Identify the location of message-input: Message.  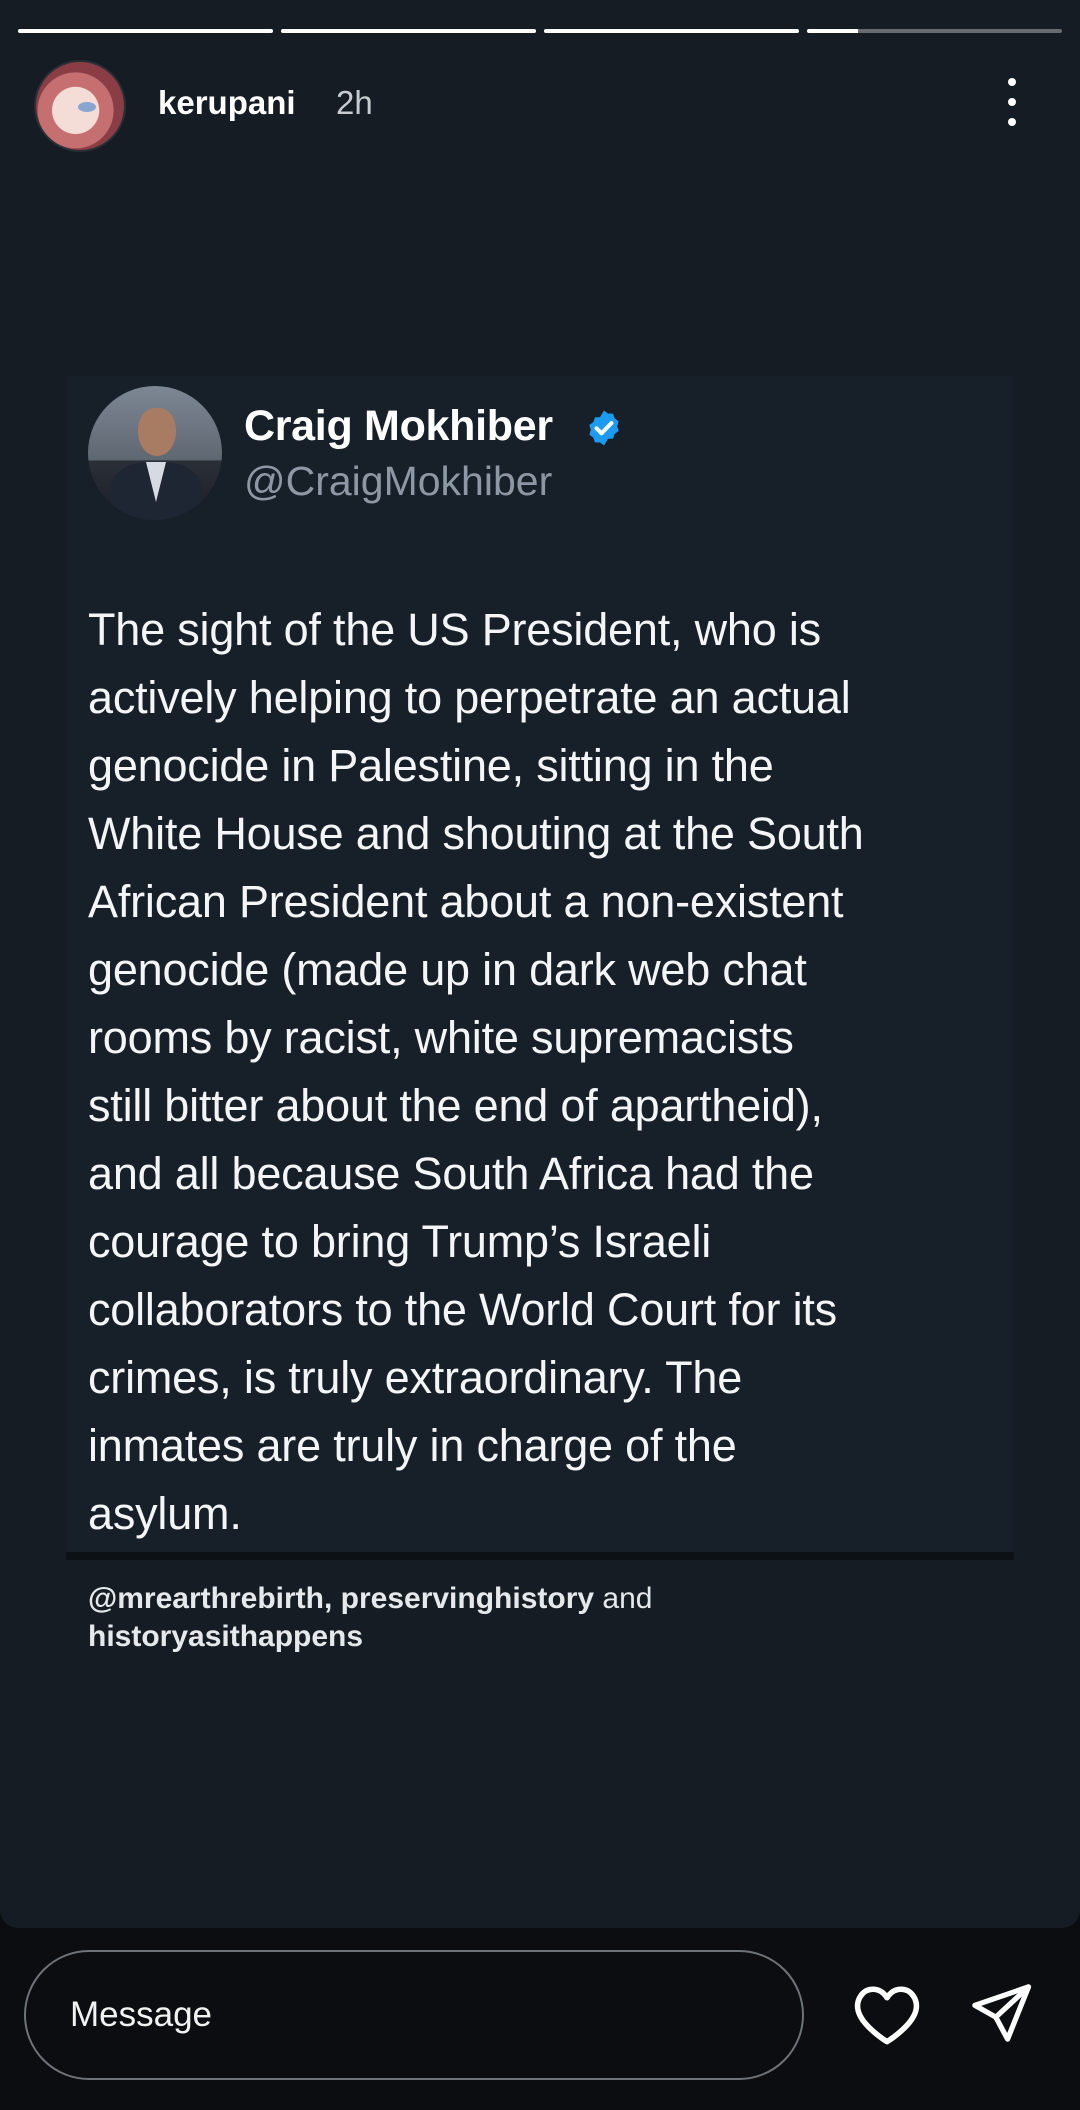
(414, 2015).